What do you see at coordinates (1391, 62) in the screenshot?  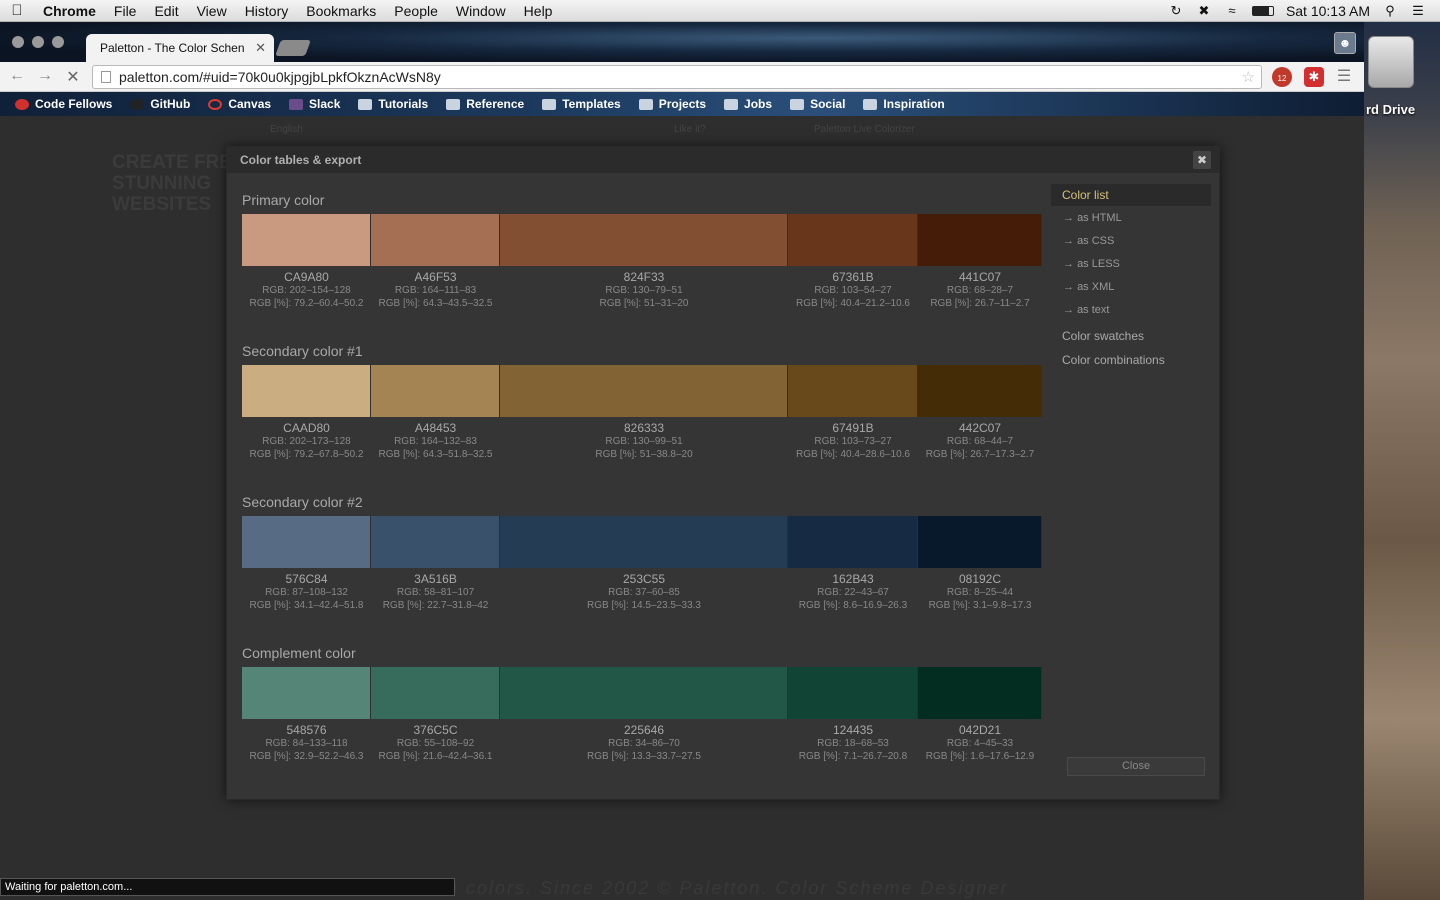 I see `hard-drive-icon` at bounding box center [1391, 62].